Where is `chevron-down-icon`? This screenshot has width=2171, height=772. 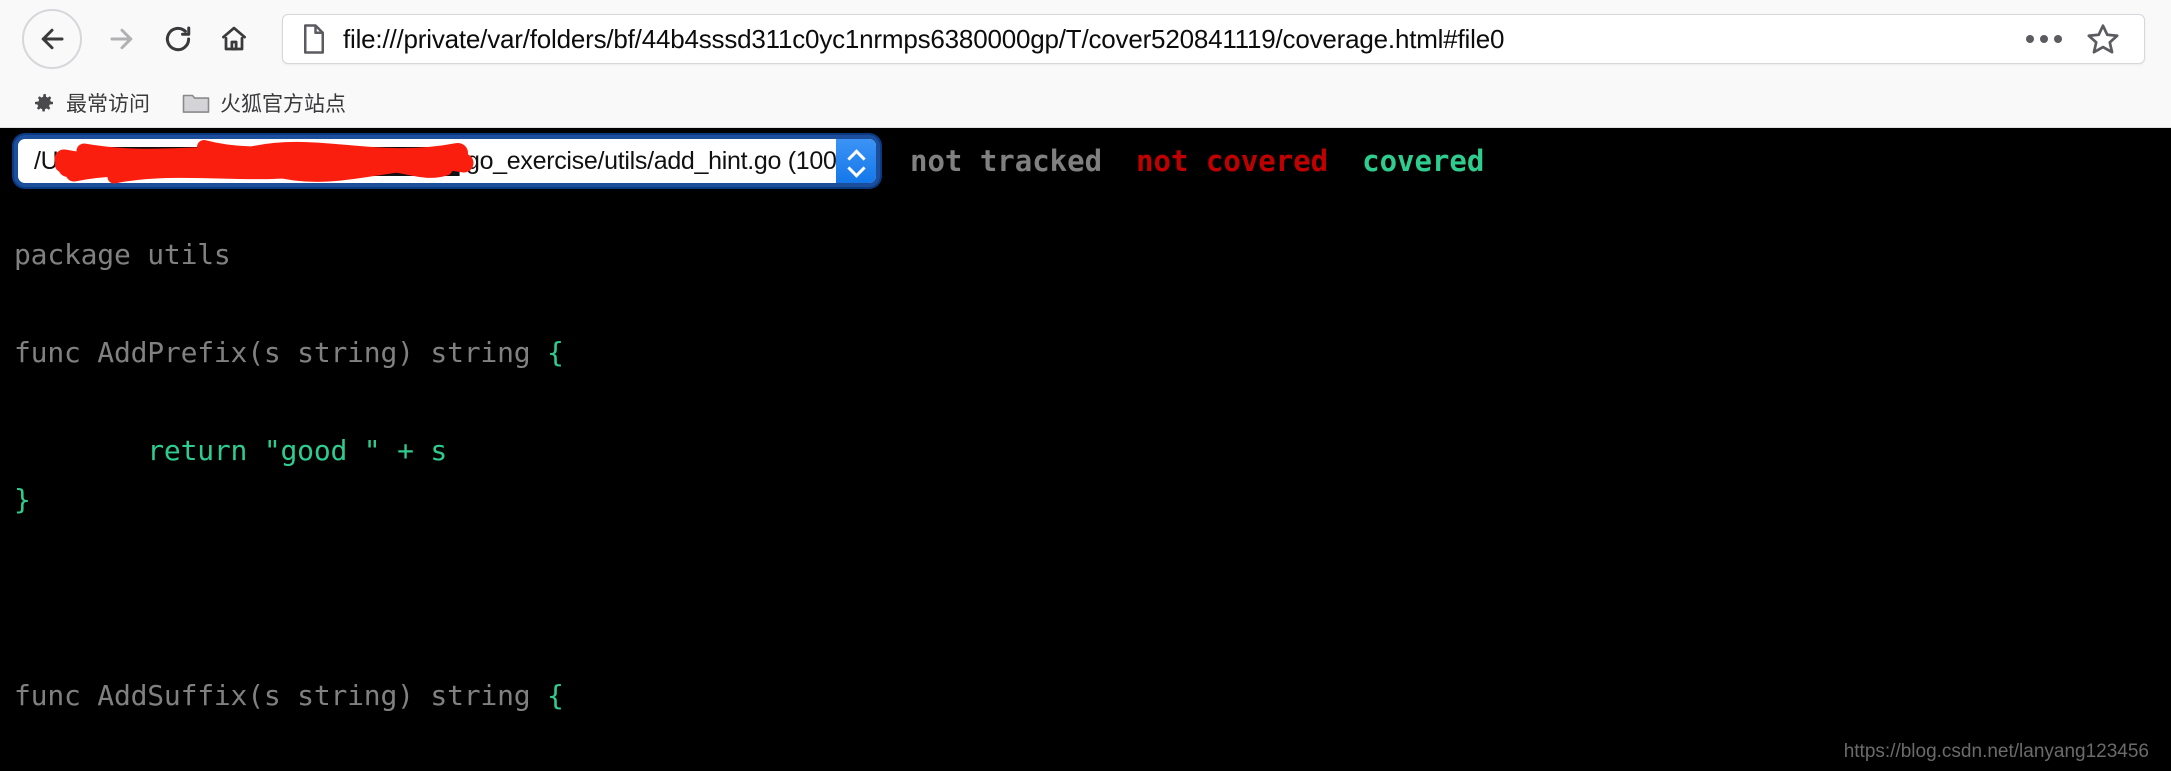
chevron-down-icon is located at coordinates (856, 168).